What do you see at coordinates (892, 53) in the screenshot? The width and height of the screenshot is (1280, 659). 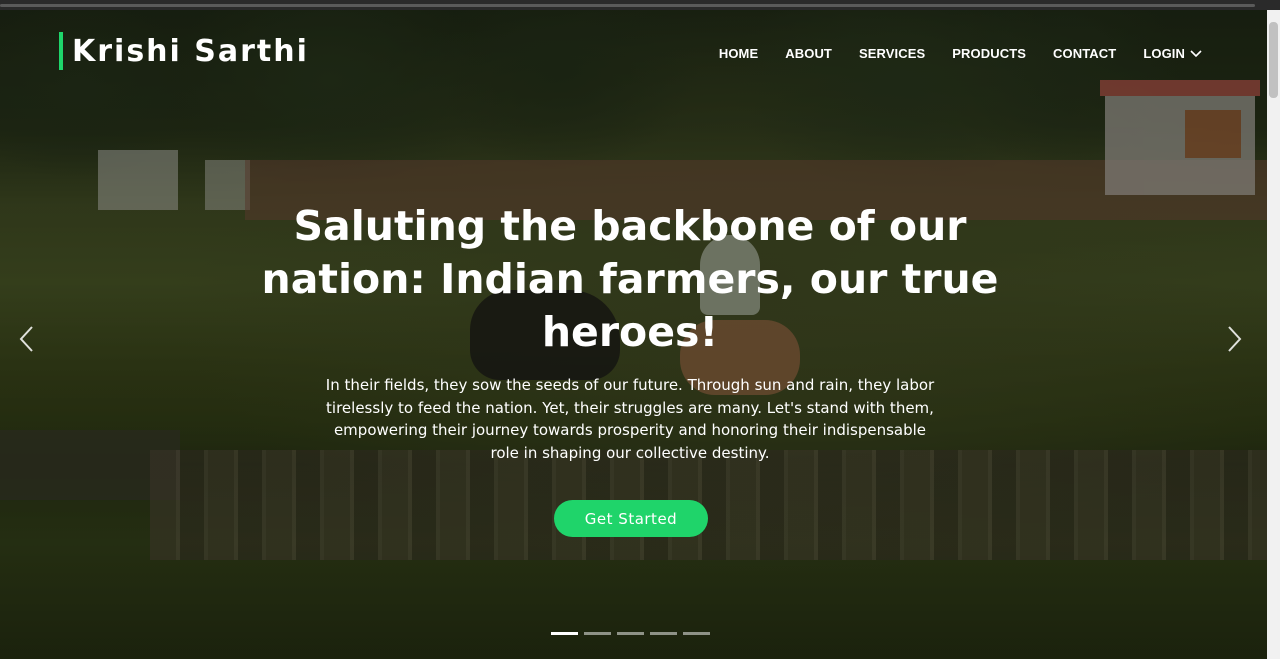 I see `nav-services: SERVICES` at bounding box center [892, 53].